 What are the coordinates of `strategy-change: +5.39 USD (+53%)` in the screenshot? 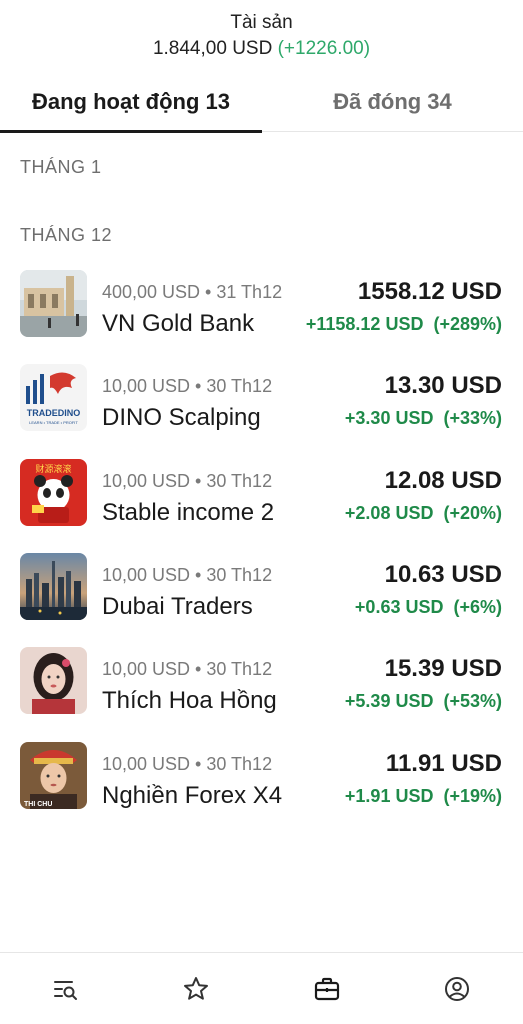 It's located at (423, 701).